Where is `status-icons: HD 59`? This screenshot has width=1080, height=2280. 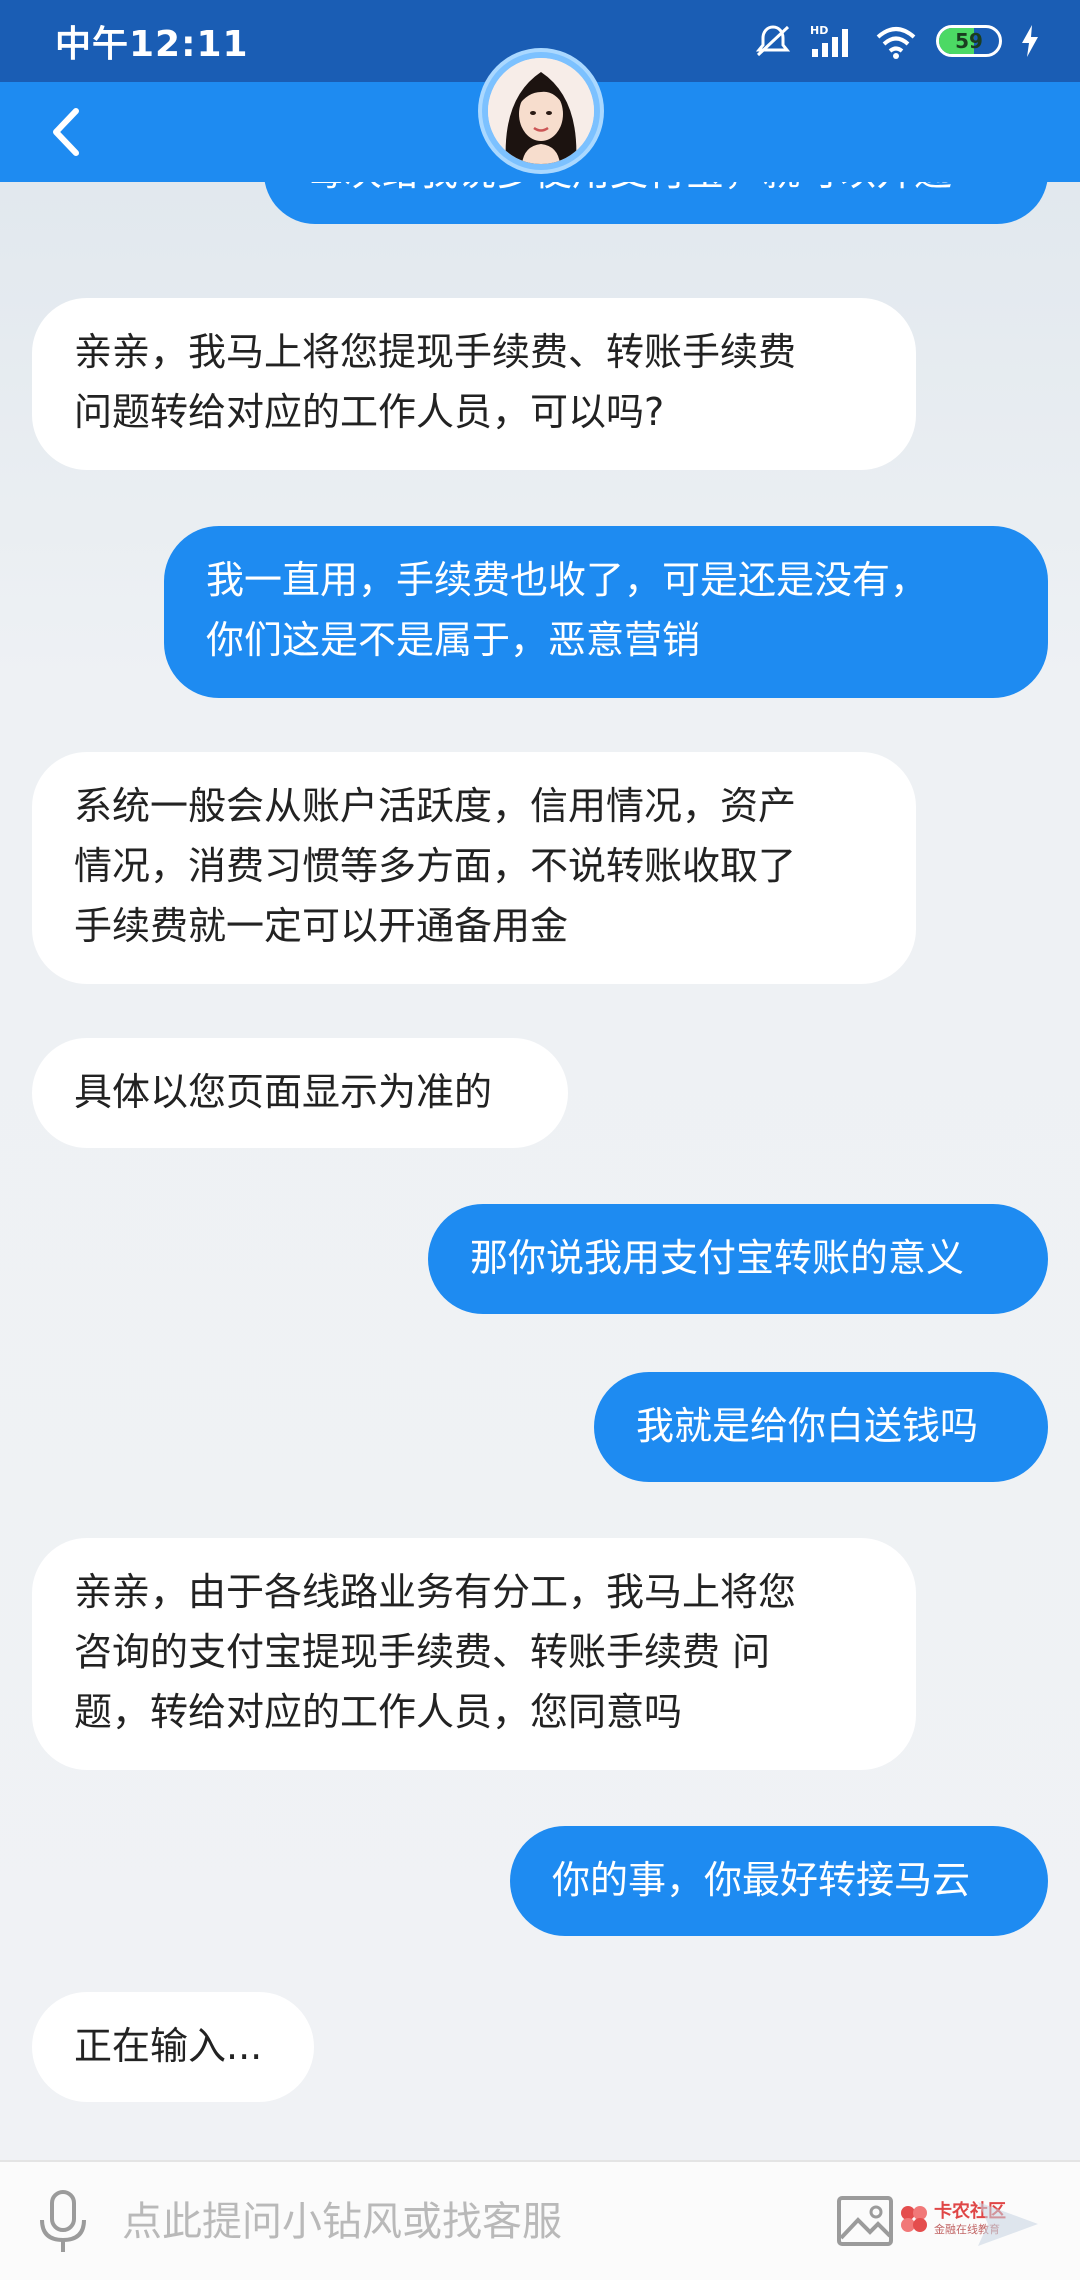 status-icons: HD 59 is located at coordinates (897, 41).